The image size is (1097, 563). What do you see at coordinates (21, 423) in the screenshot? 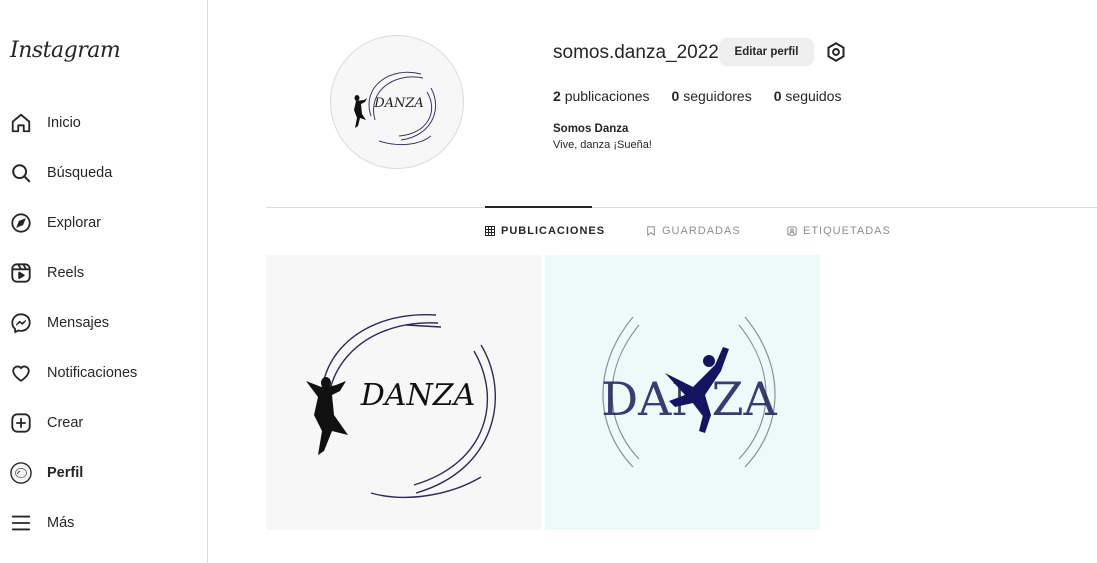
I see `plus-square-icon` at bounding box center [21, 423].